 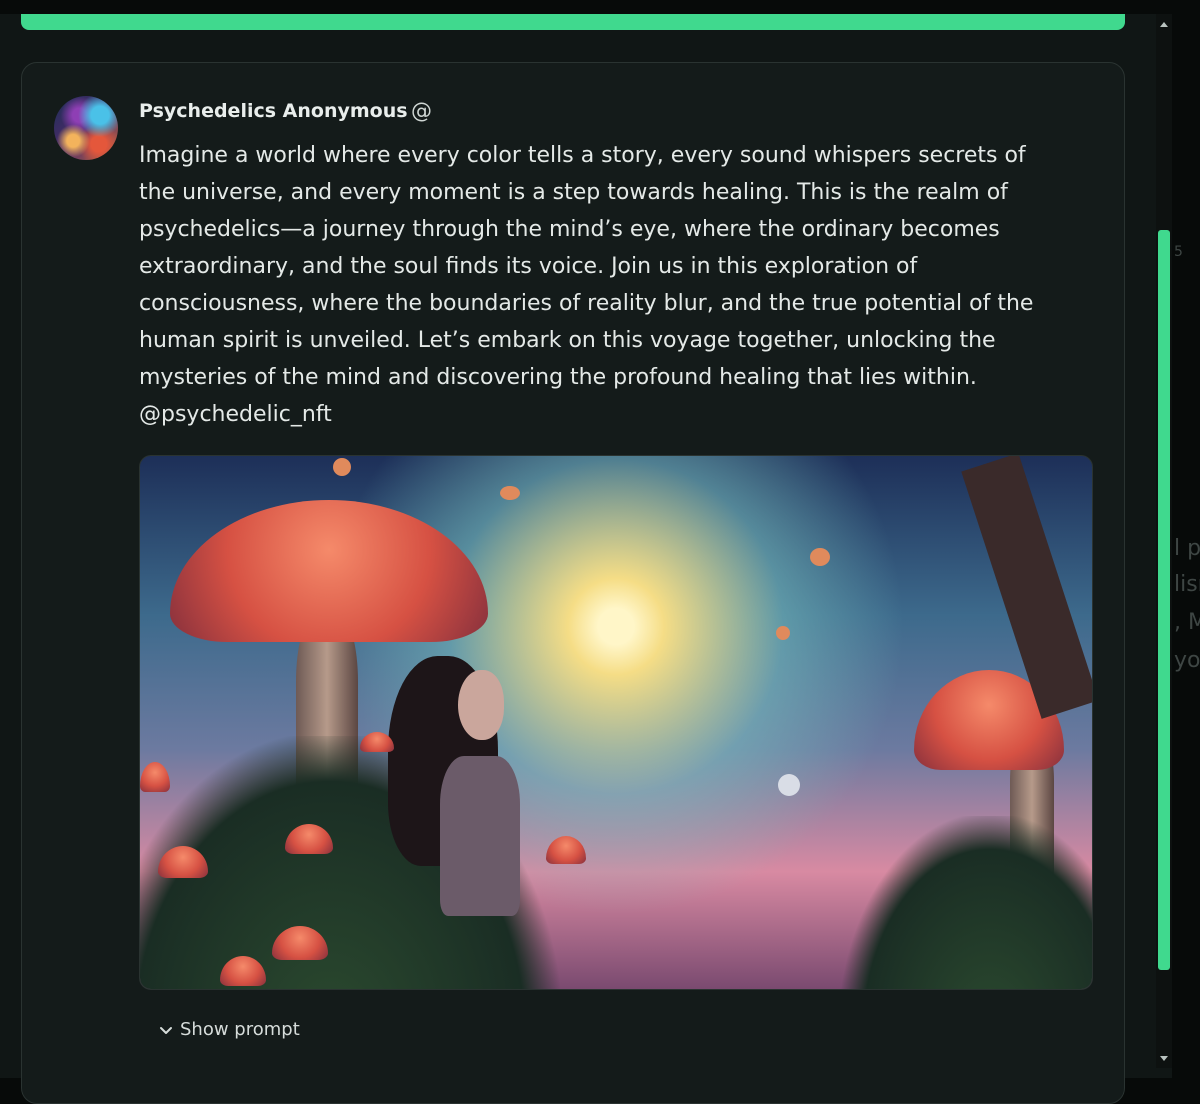 I want to click on background-text-fragment: , M, so click(x=1187, y=622).